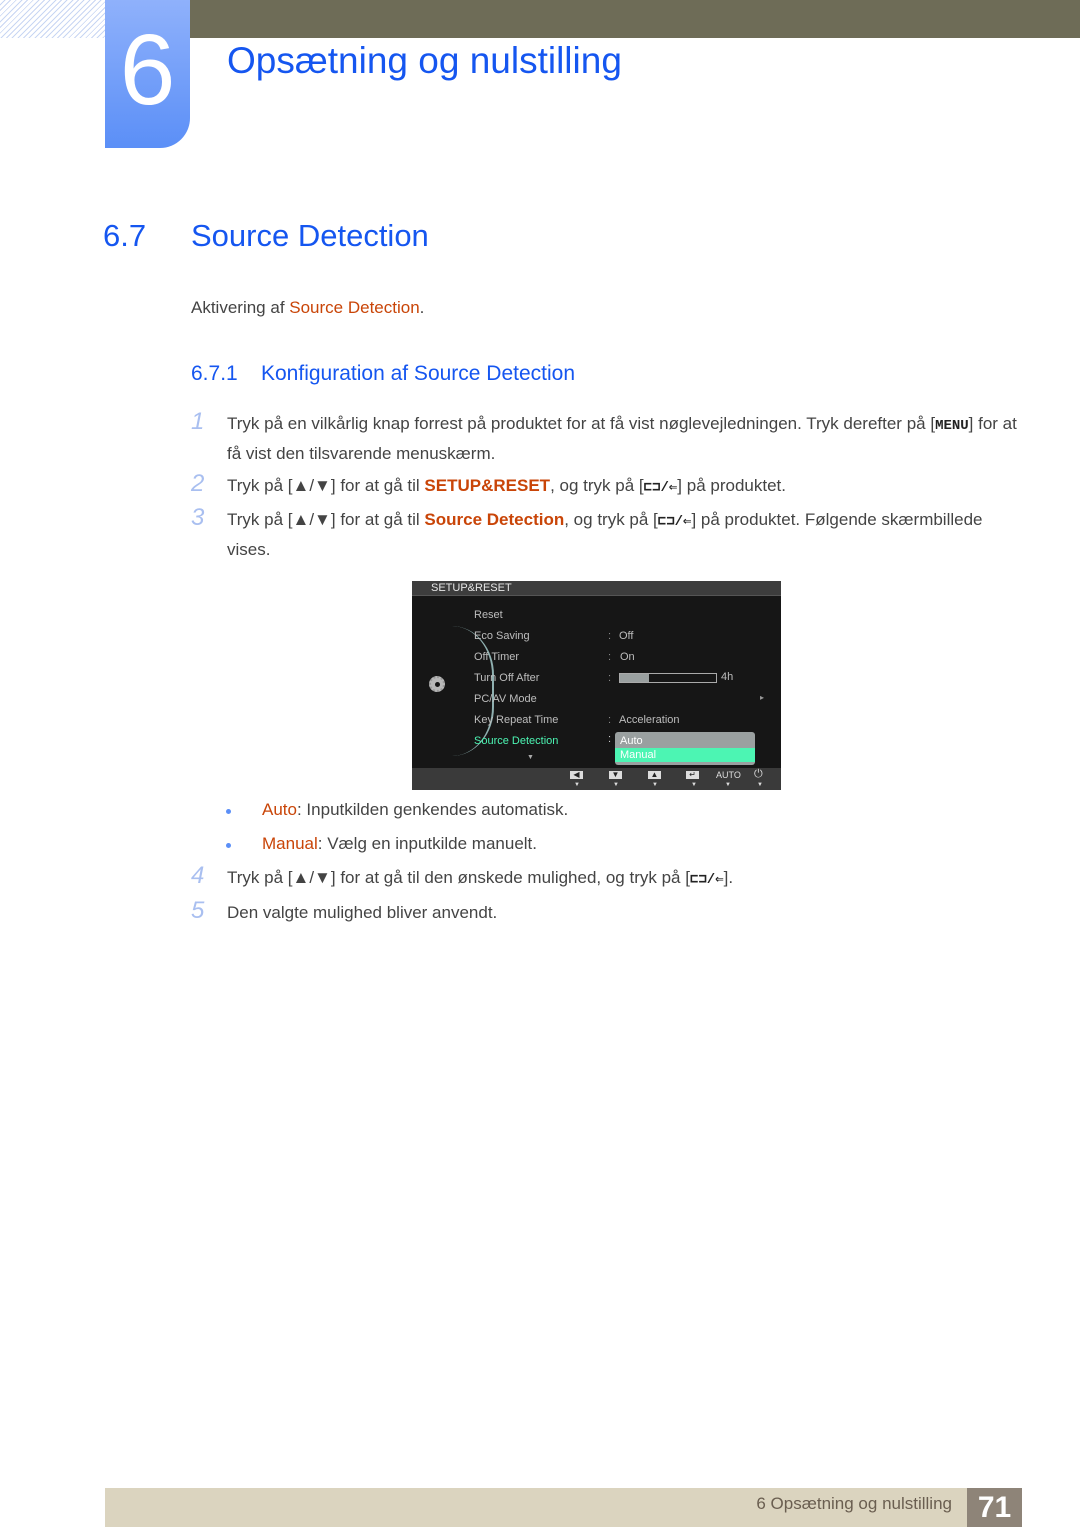 The image size is (1080, 1527). Describe the element at coordinates (576, 775) in the screenshot. I see `left-button-icon: ◀` at that location.